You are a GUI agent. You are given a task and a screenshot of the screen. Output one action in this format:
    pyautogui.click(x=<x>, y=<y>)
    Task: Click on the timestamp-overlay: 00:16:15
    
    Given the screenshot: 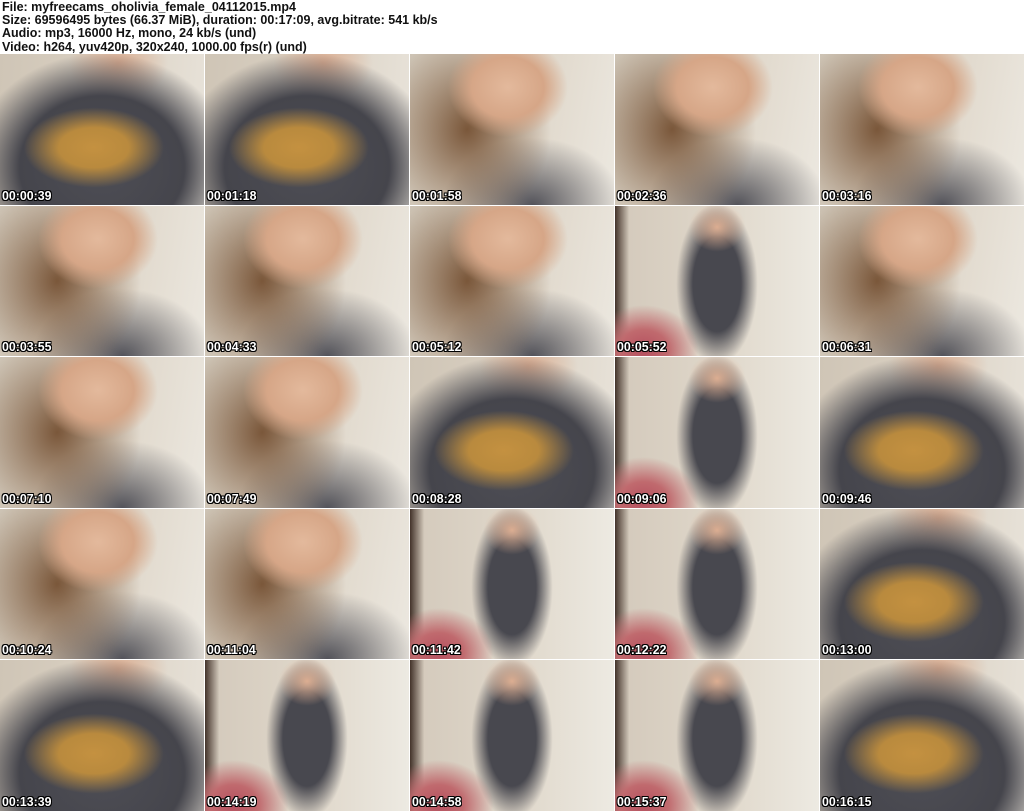 What is the action you would take?
    pyautogui.click(x=847, y=801)
    